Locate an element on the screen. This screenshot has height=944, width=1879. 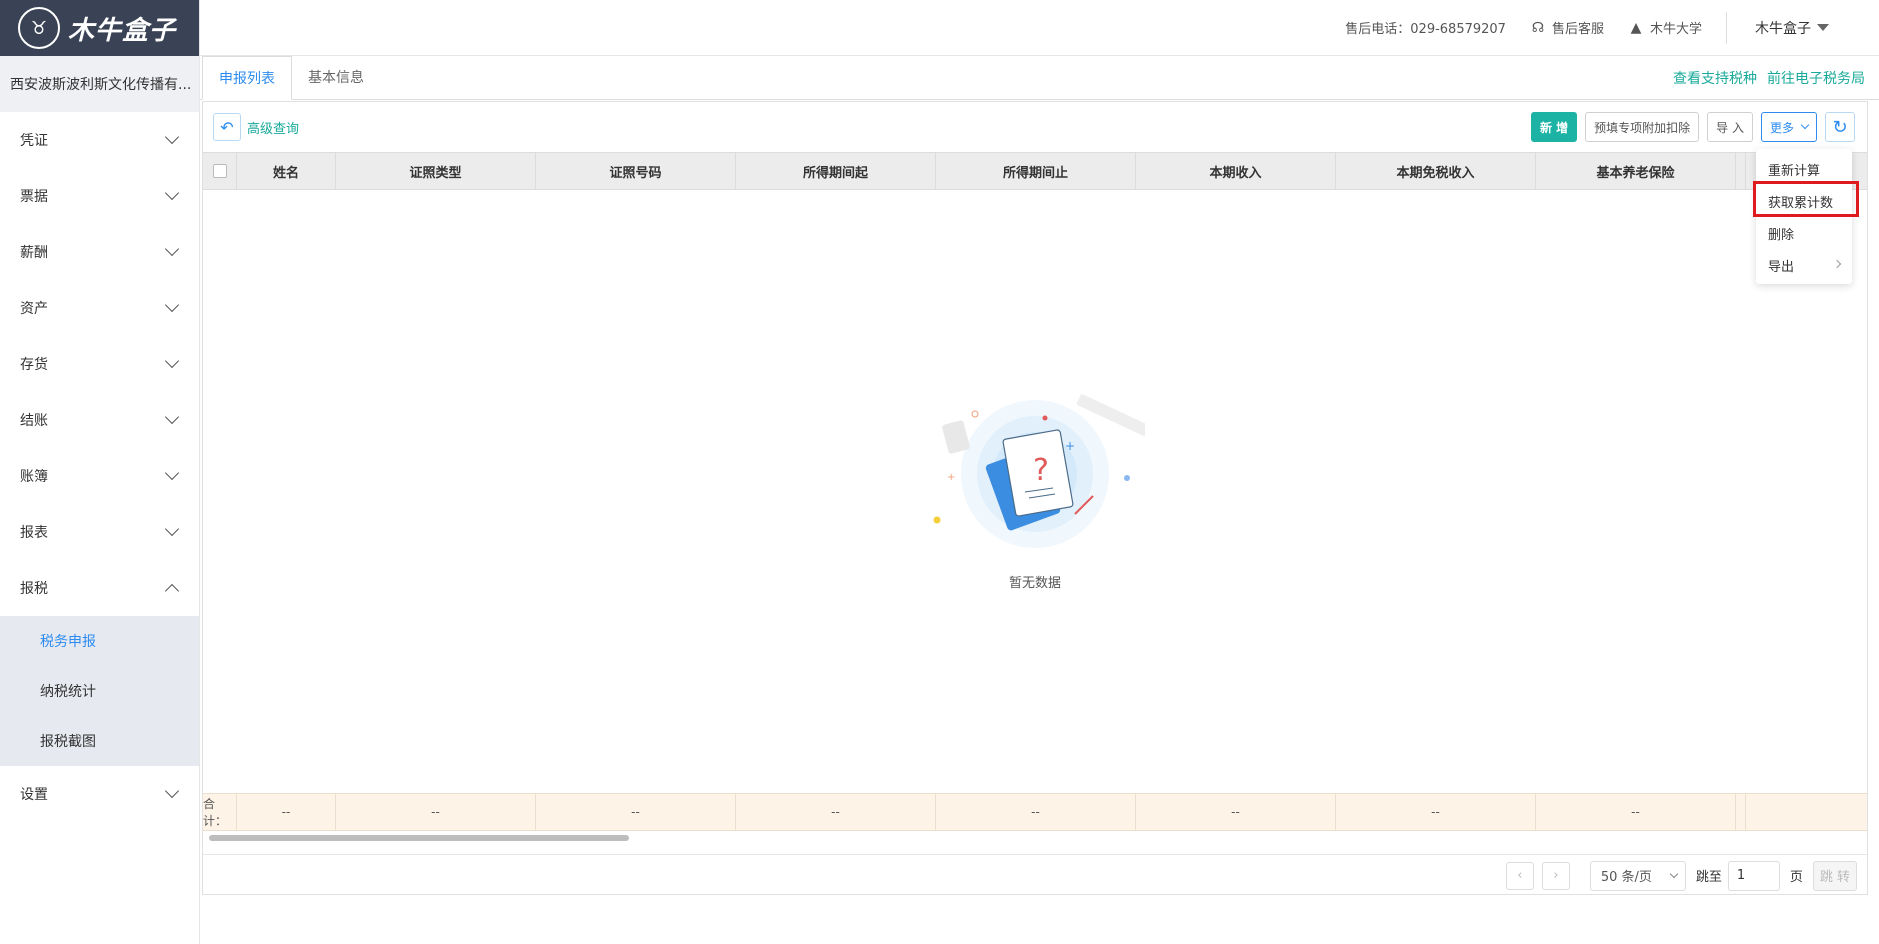
page-suffix: 页 is located at coordinates (1796, 877).